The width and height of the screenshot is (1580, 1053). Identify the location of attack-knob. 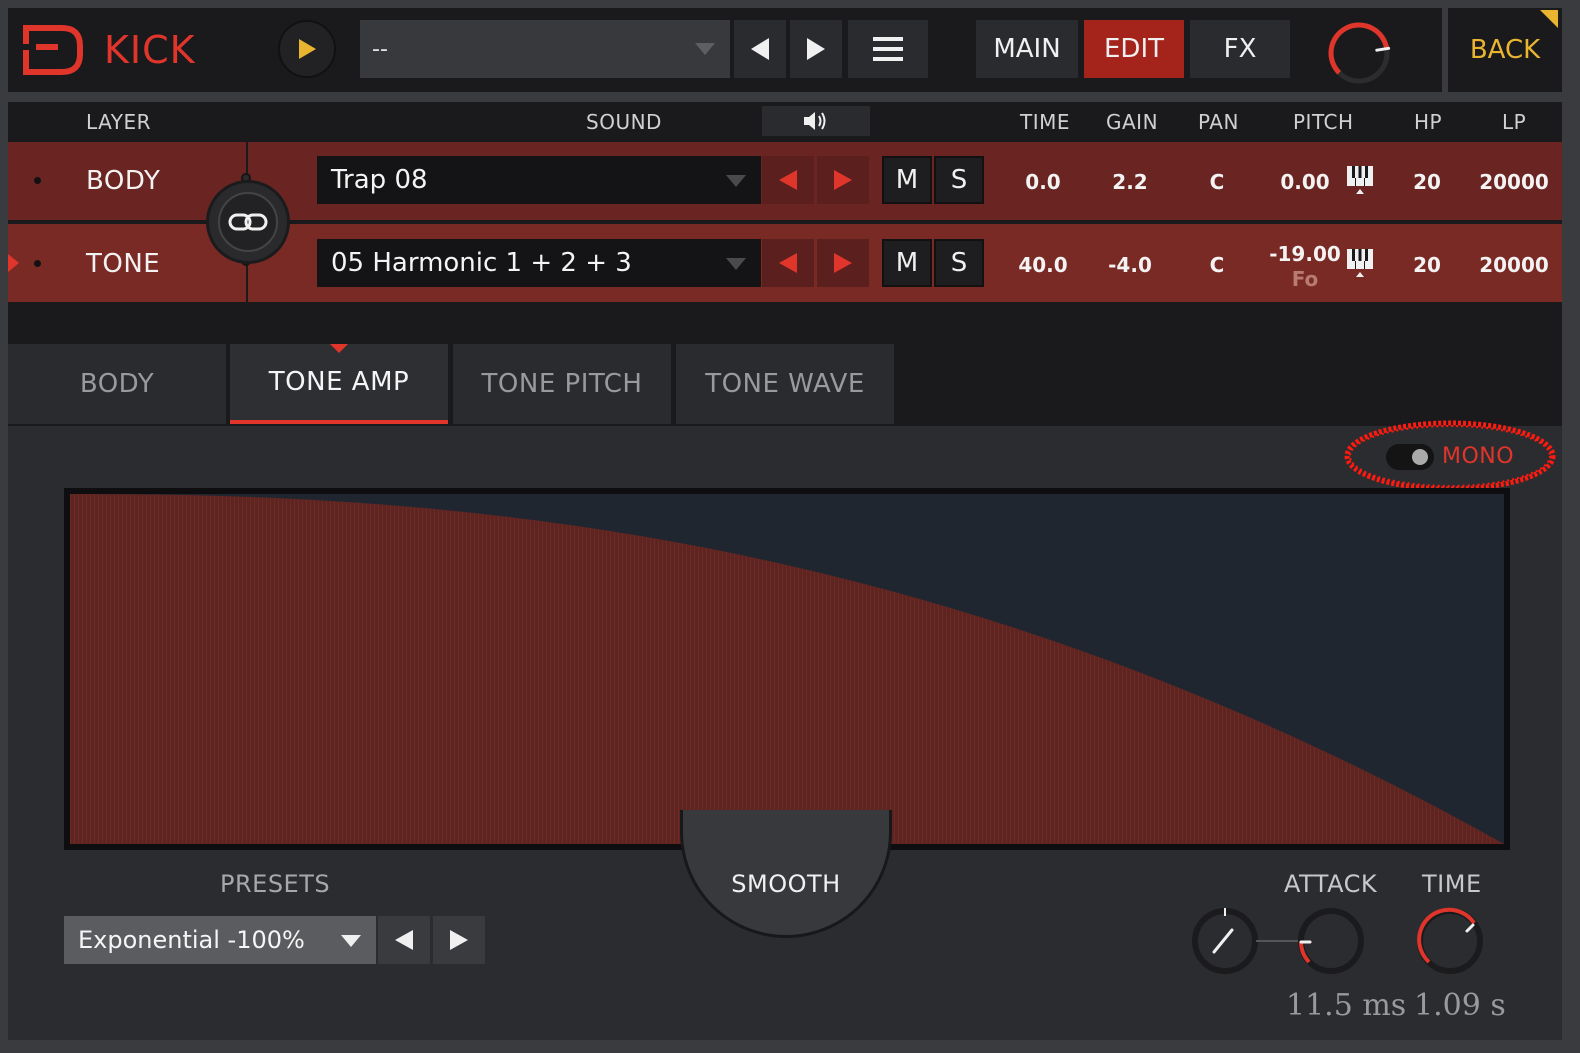
(1331, 941).